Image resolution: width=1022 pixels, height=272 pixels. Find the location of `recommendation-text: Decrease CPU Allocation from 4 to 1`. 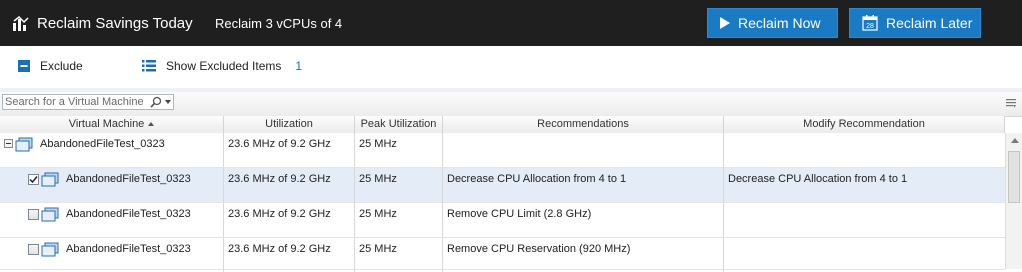

recommendation-text: Decrease CPU Allocation from 4 to 1 is located at coordinates (537, 179).